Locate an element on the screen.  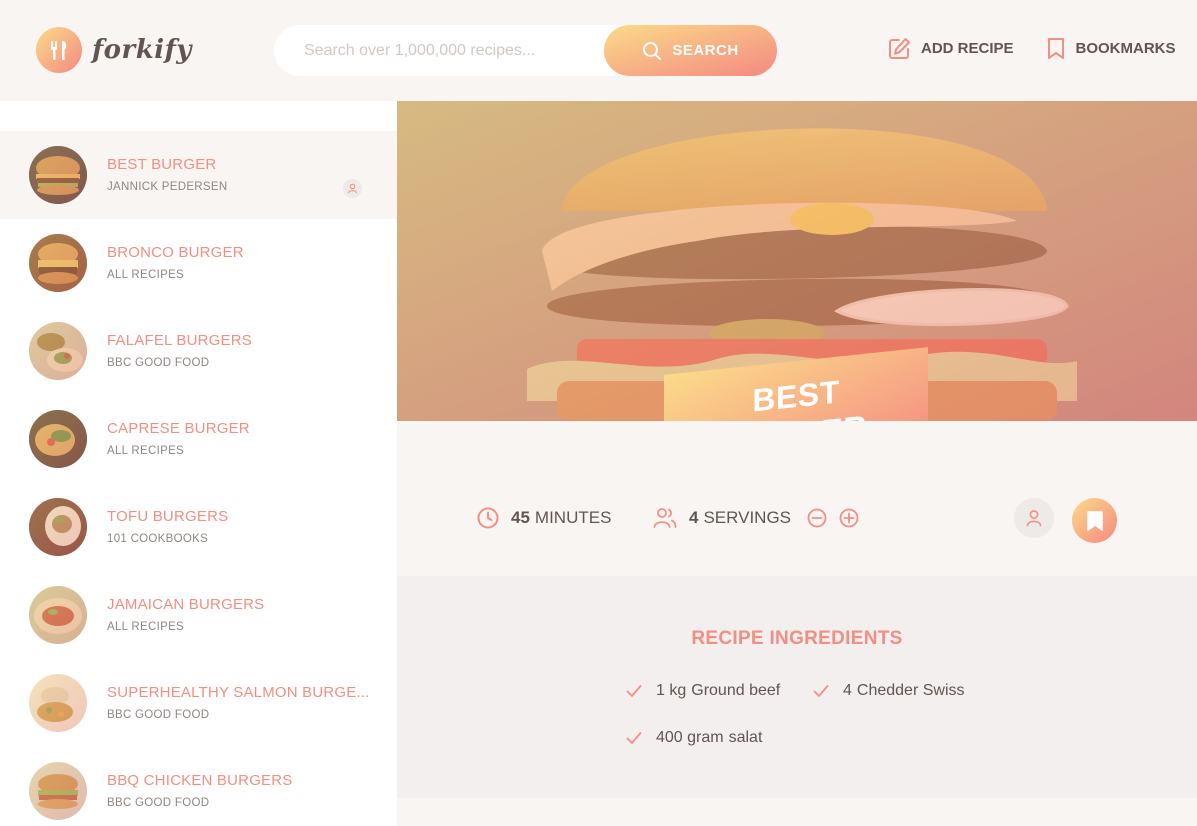
result-item: CAPRESE BURGER ALL RECIPES is located at coordinates (198, 439).